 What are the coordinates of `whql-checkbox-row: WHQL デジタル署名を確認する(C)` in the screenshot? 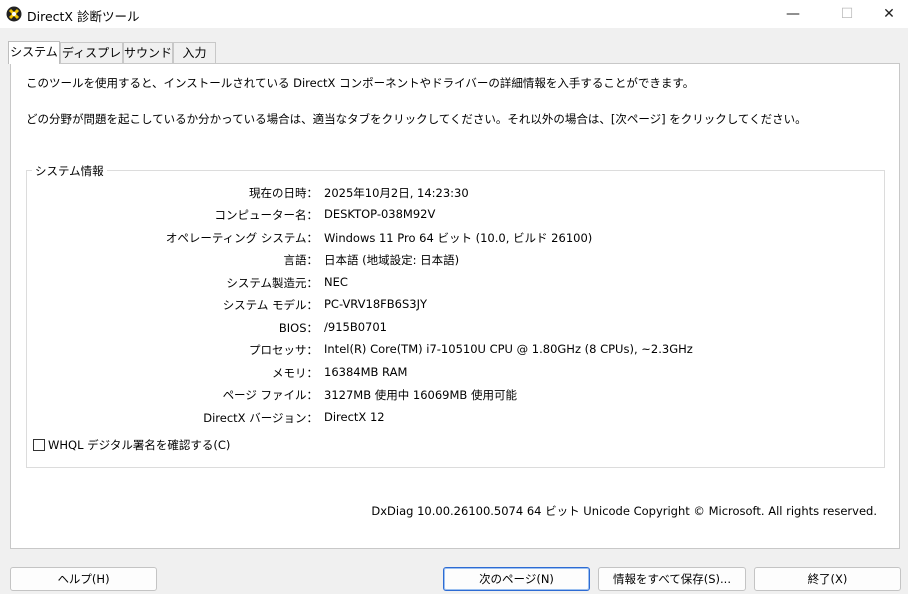 It's located at (131, 445).